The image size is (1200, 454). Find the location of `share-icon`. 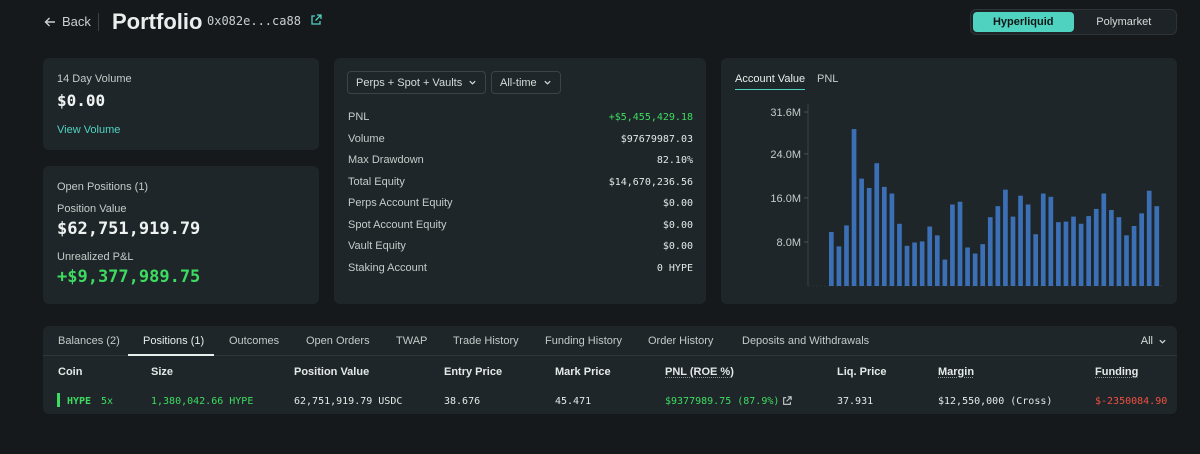

share-icon is located at coordinates (787, 401).